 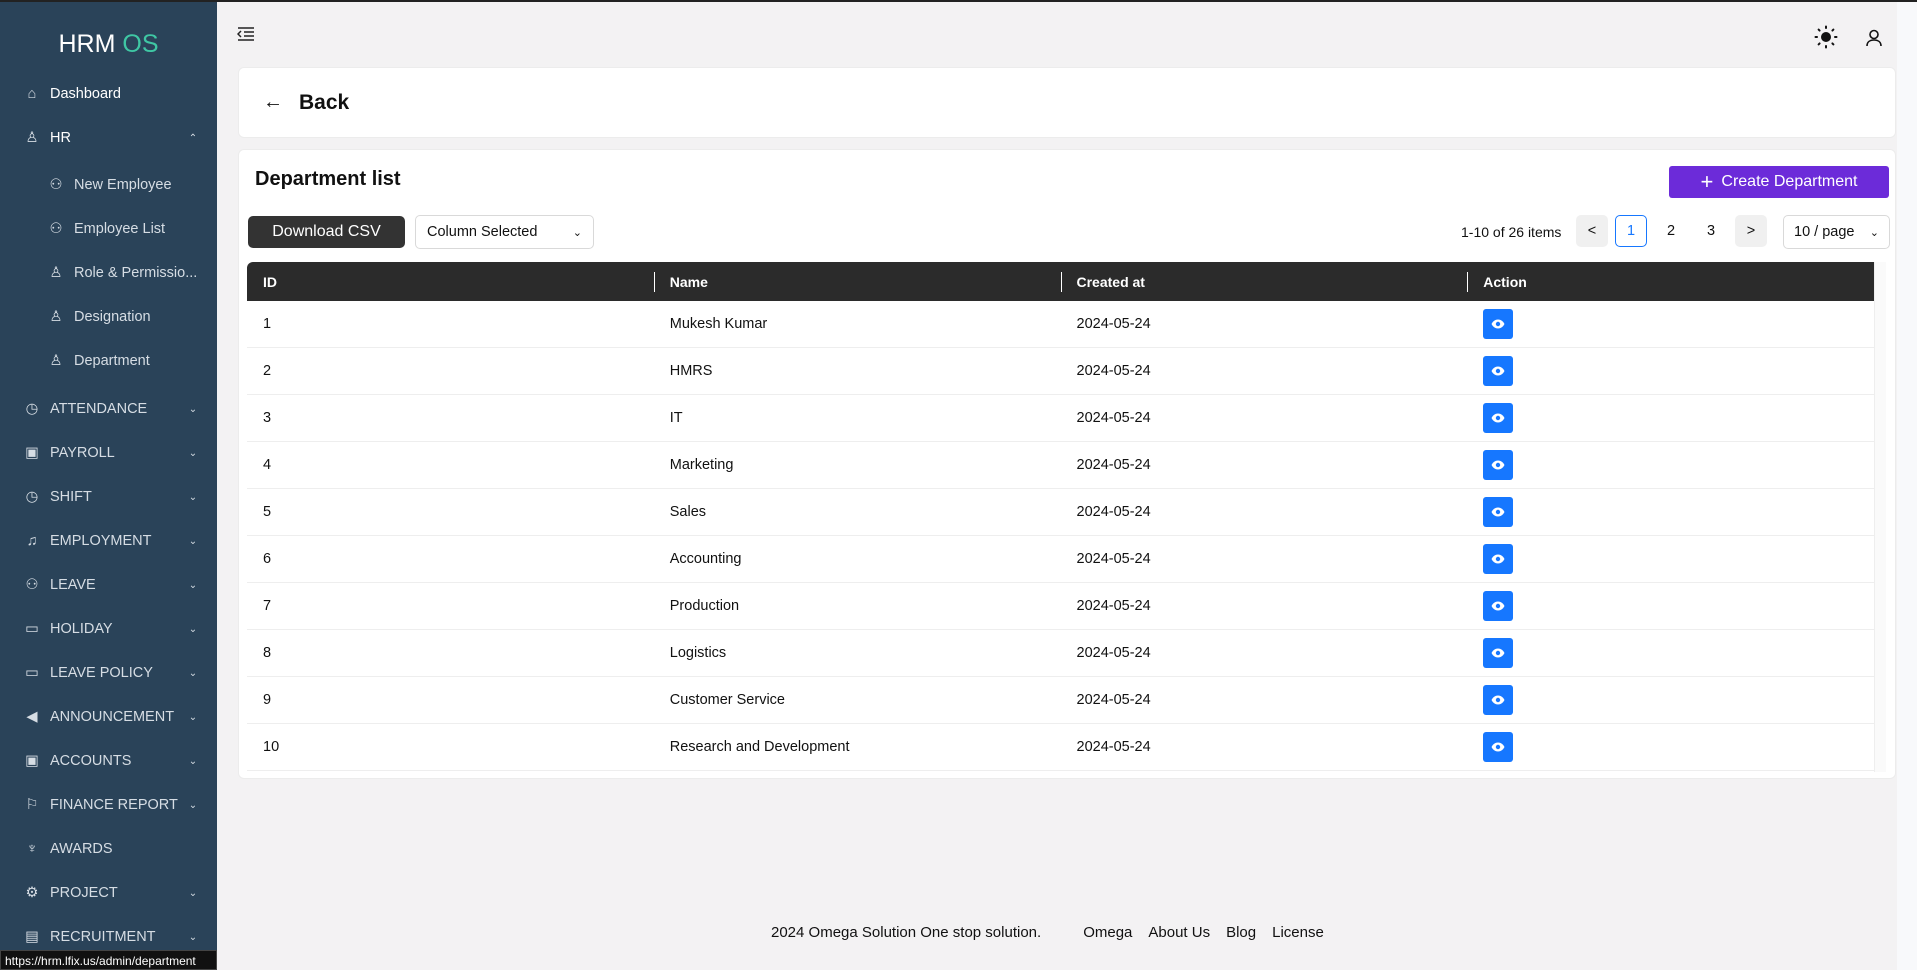 I want to click on sidebar-item-leave: ⚇ LEAVE ⌄, so click(x=111, y=585).